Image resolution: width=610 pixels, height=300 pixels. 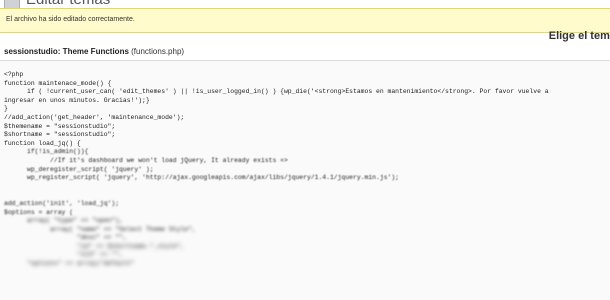 What do you see at coordinates (60, 126) in the screenshot?
I see `code-line: $themename = "sessionstudio";` at bounding box center [60, 126].